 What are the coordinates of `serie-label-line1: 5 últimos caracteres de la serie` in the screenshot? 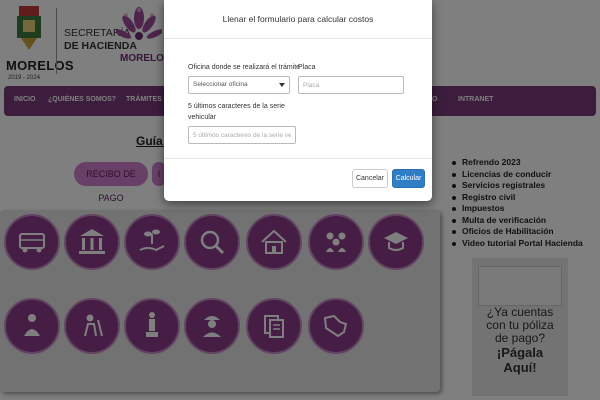 It's located at (236, 106).